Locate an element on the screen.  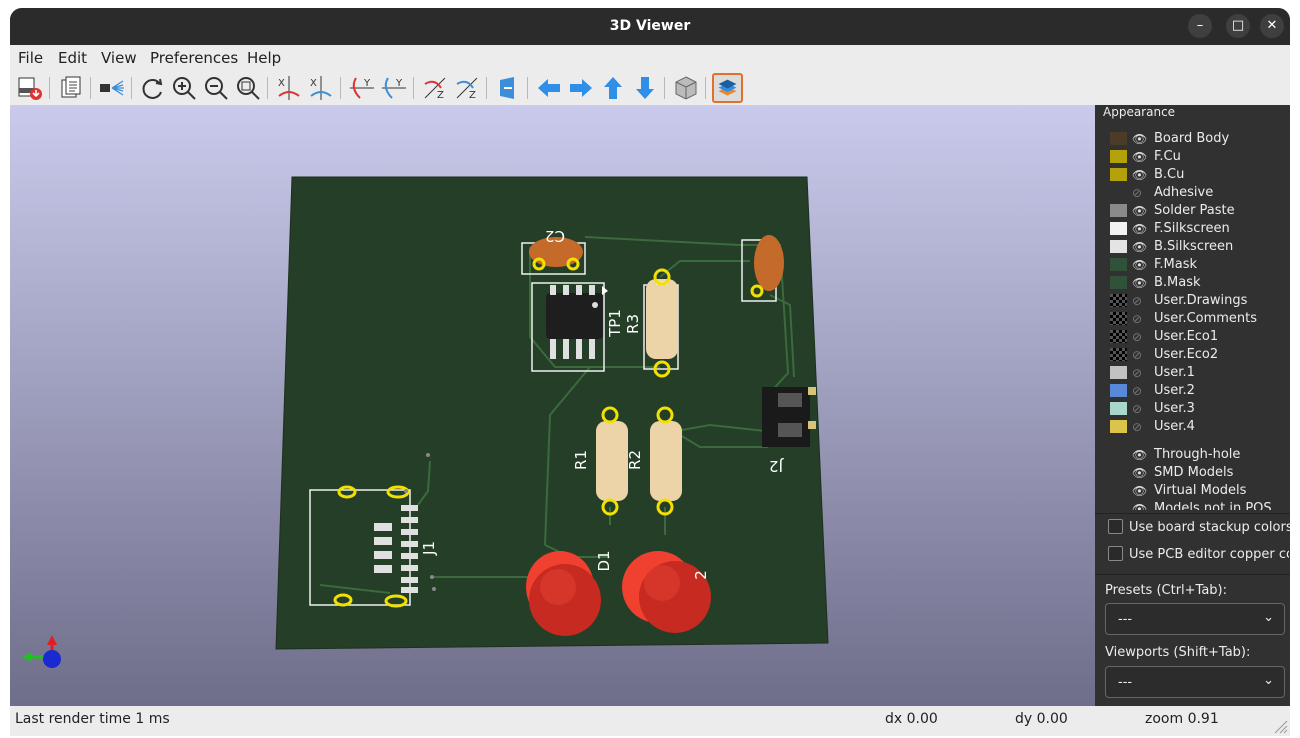
layer-row: 👁 B.Cu is located at coordinates (1197, 175).